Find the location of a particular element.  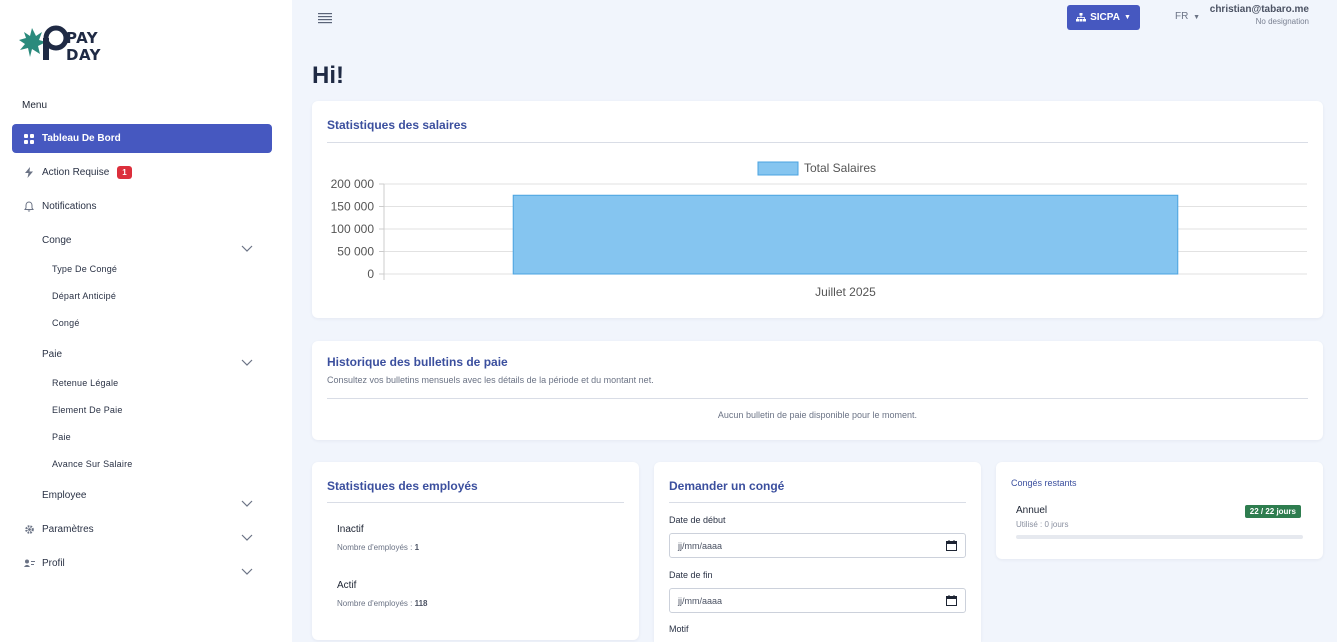

y-tick-label: 100 000 is located at coordinates (353, 229).